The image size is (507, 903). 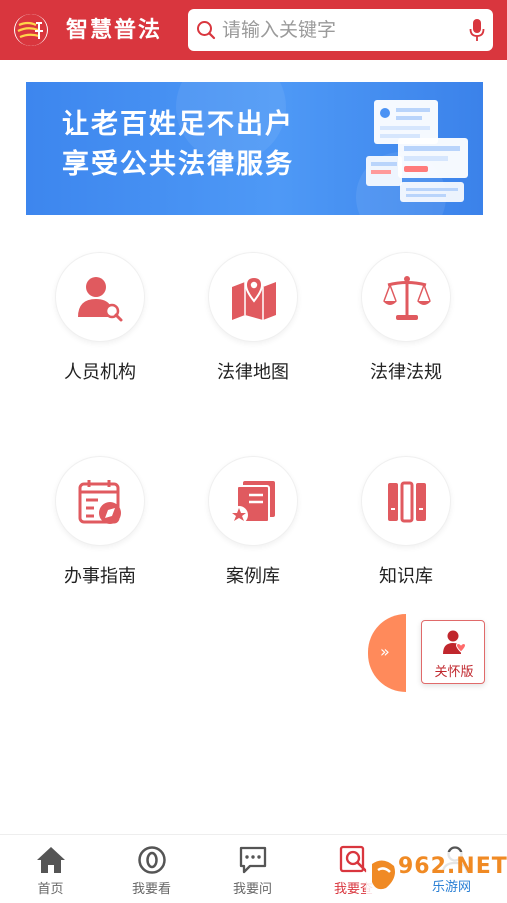 I want to click on care-person-icon, so click(x=454, y=642).